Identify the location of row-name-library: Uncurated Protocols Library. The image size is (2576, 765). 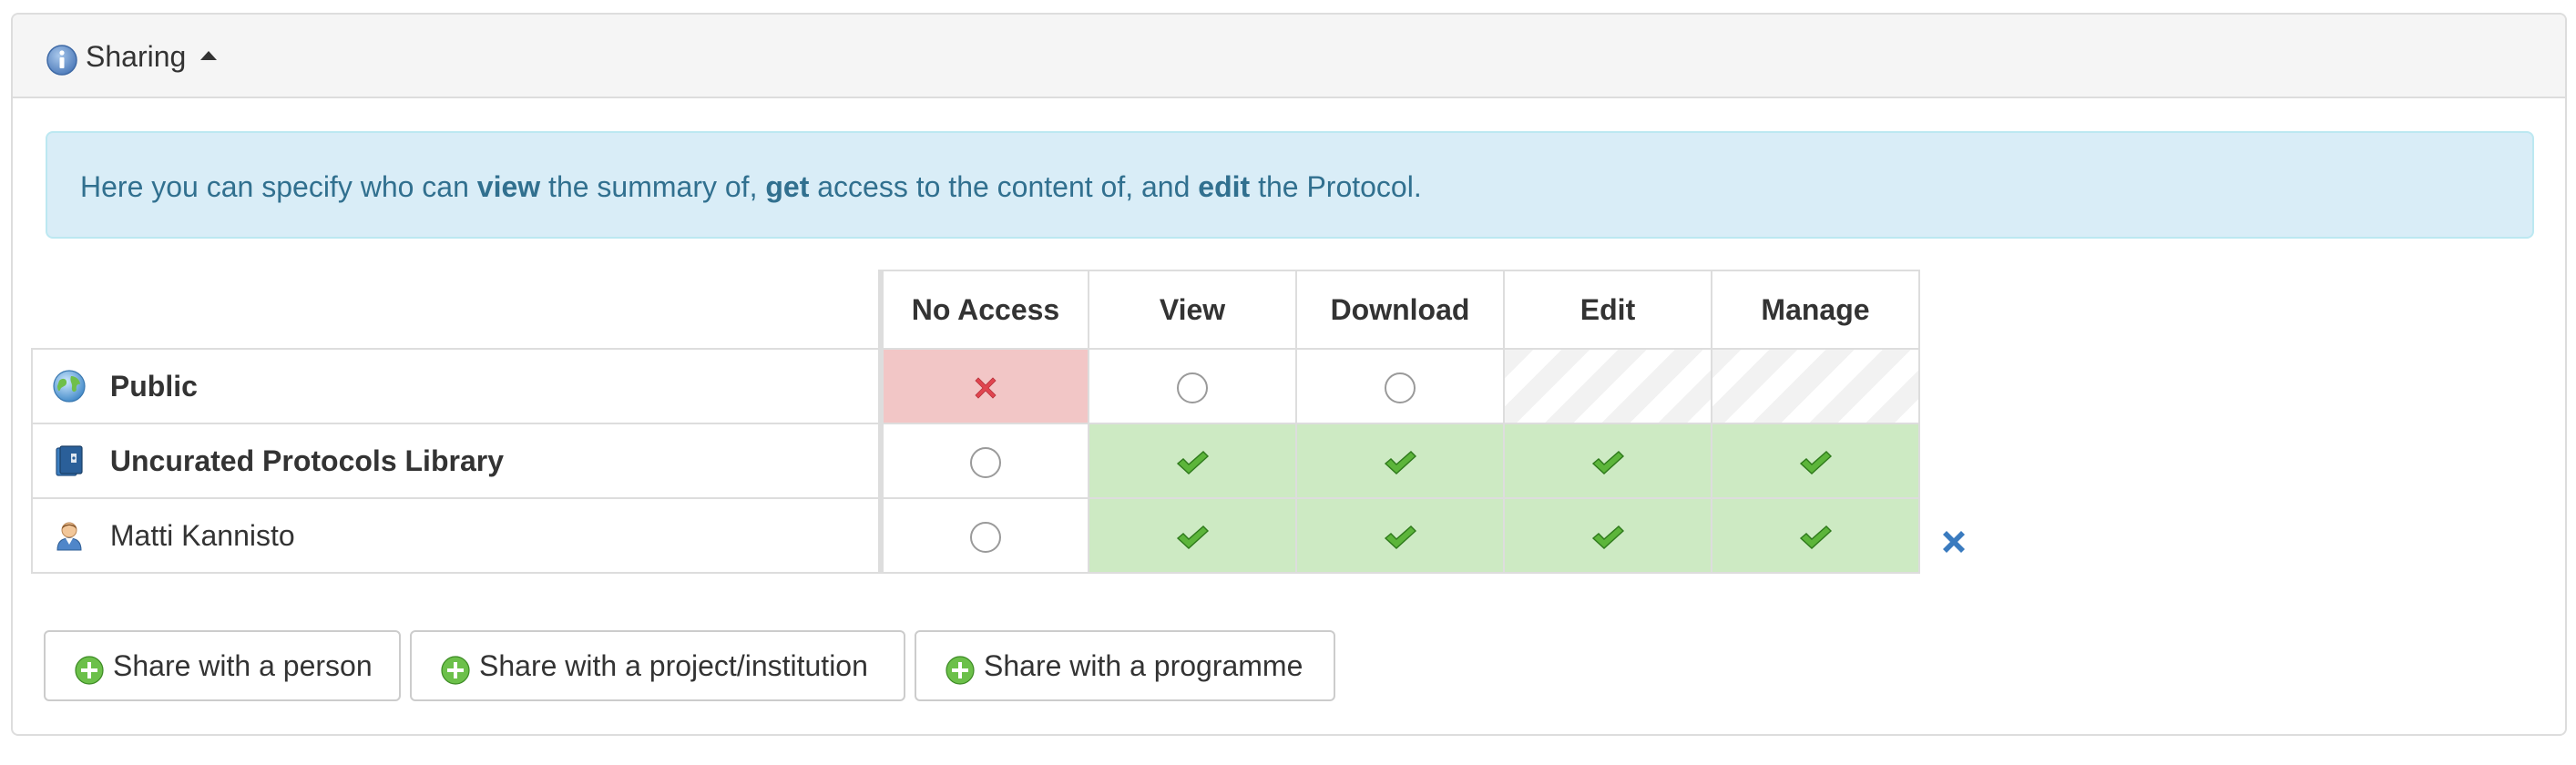
(307, 460).